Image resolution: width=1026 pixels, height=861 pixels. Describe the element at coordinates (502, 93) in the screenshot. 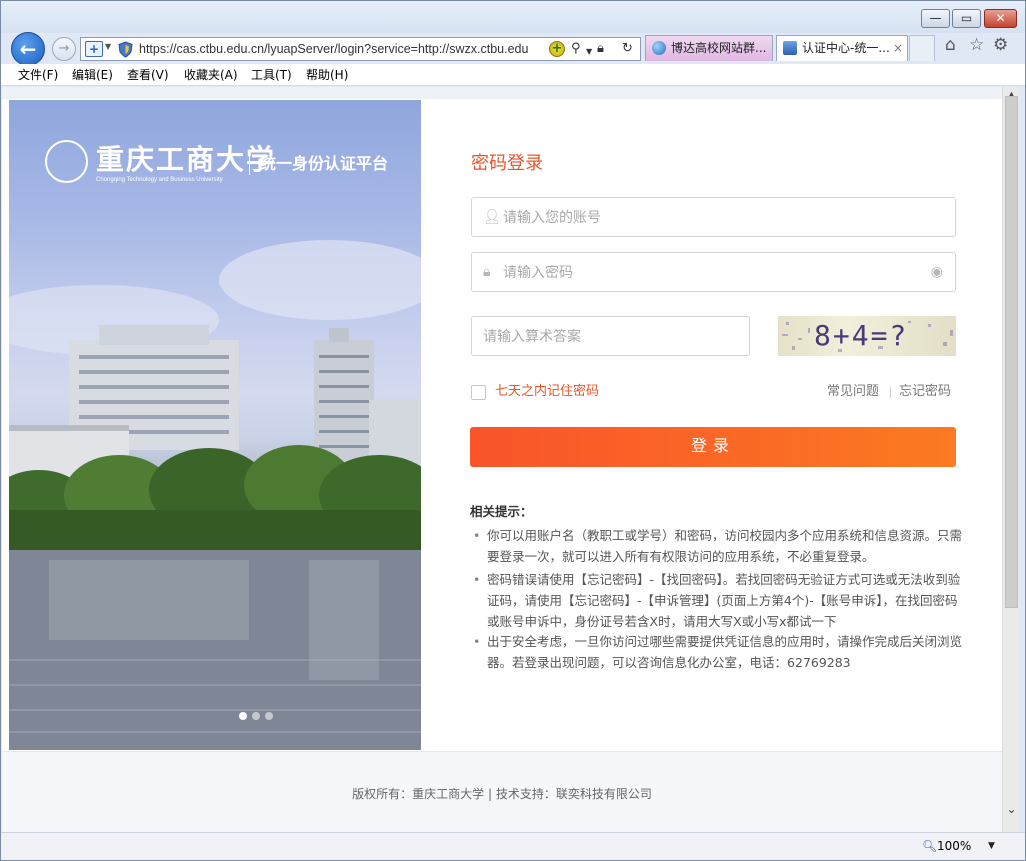

I see `page-top-strip` at that location.